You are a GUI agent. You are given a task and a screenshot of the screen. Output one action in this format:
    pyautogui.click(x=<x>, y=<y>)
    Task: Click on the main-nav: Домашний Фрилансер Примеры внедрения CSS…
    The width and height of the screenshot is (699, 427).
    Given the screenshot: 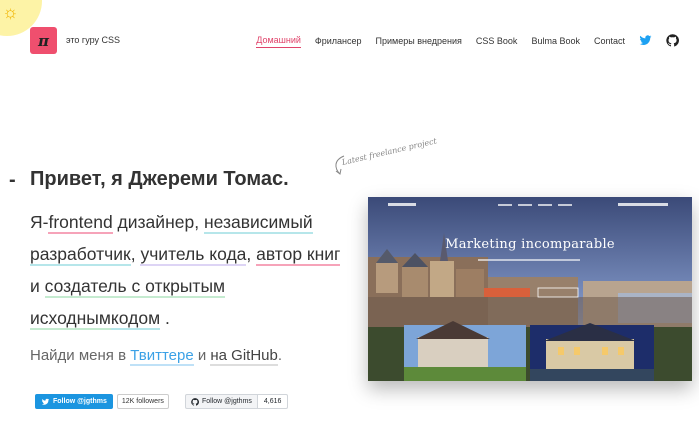 What is the action you would take?
    pyautogui.click(x=460, y=40)
    